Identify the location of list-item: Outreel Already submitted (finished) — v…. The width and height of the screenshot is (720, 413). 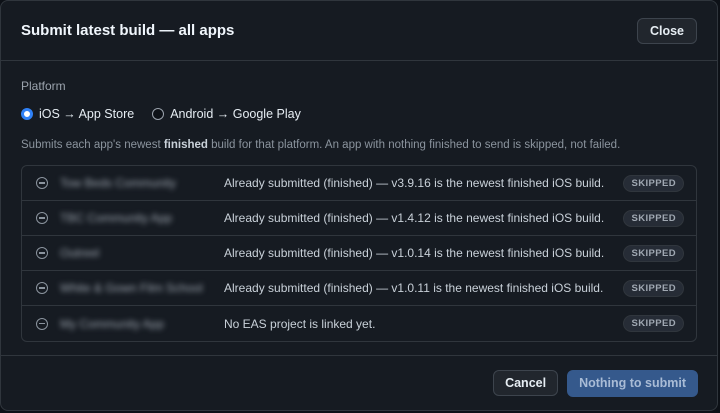
(359, 253).